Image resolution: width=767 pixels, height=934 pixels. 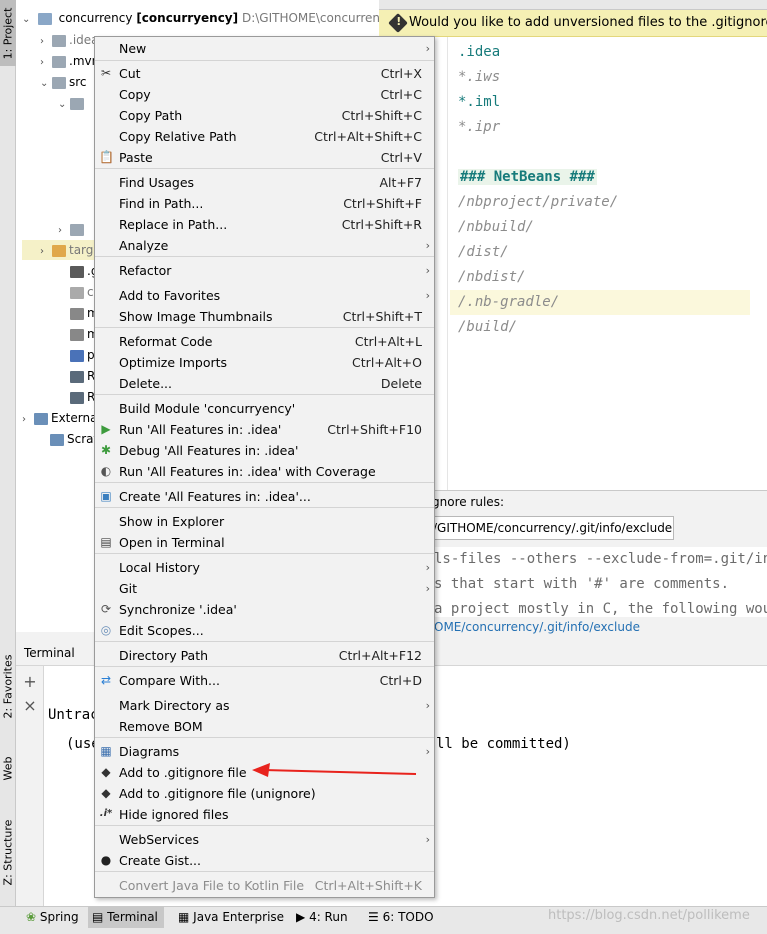 I want to click on menu-item: Copy Relative Path Ctrl+Alt+Shift+C, so click(x=264, y=136).